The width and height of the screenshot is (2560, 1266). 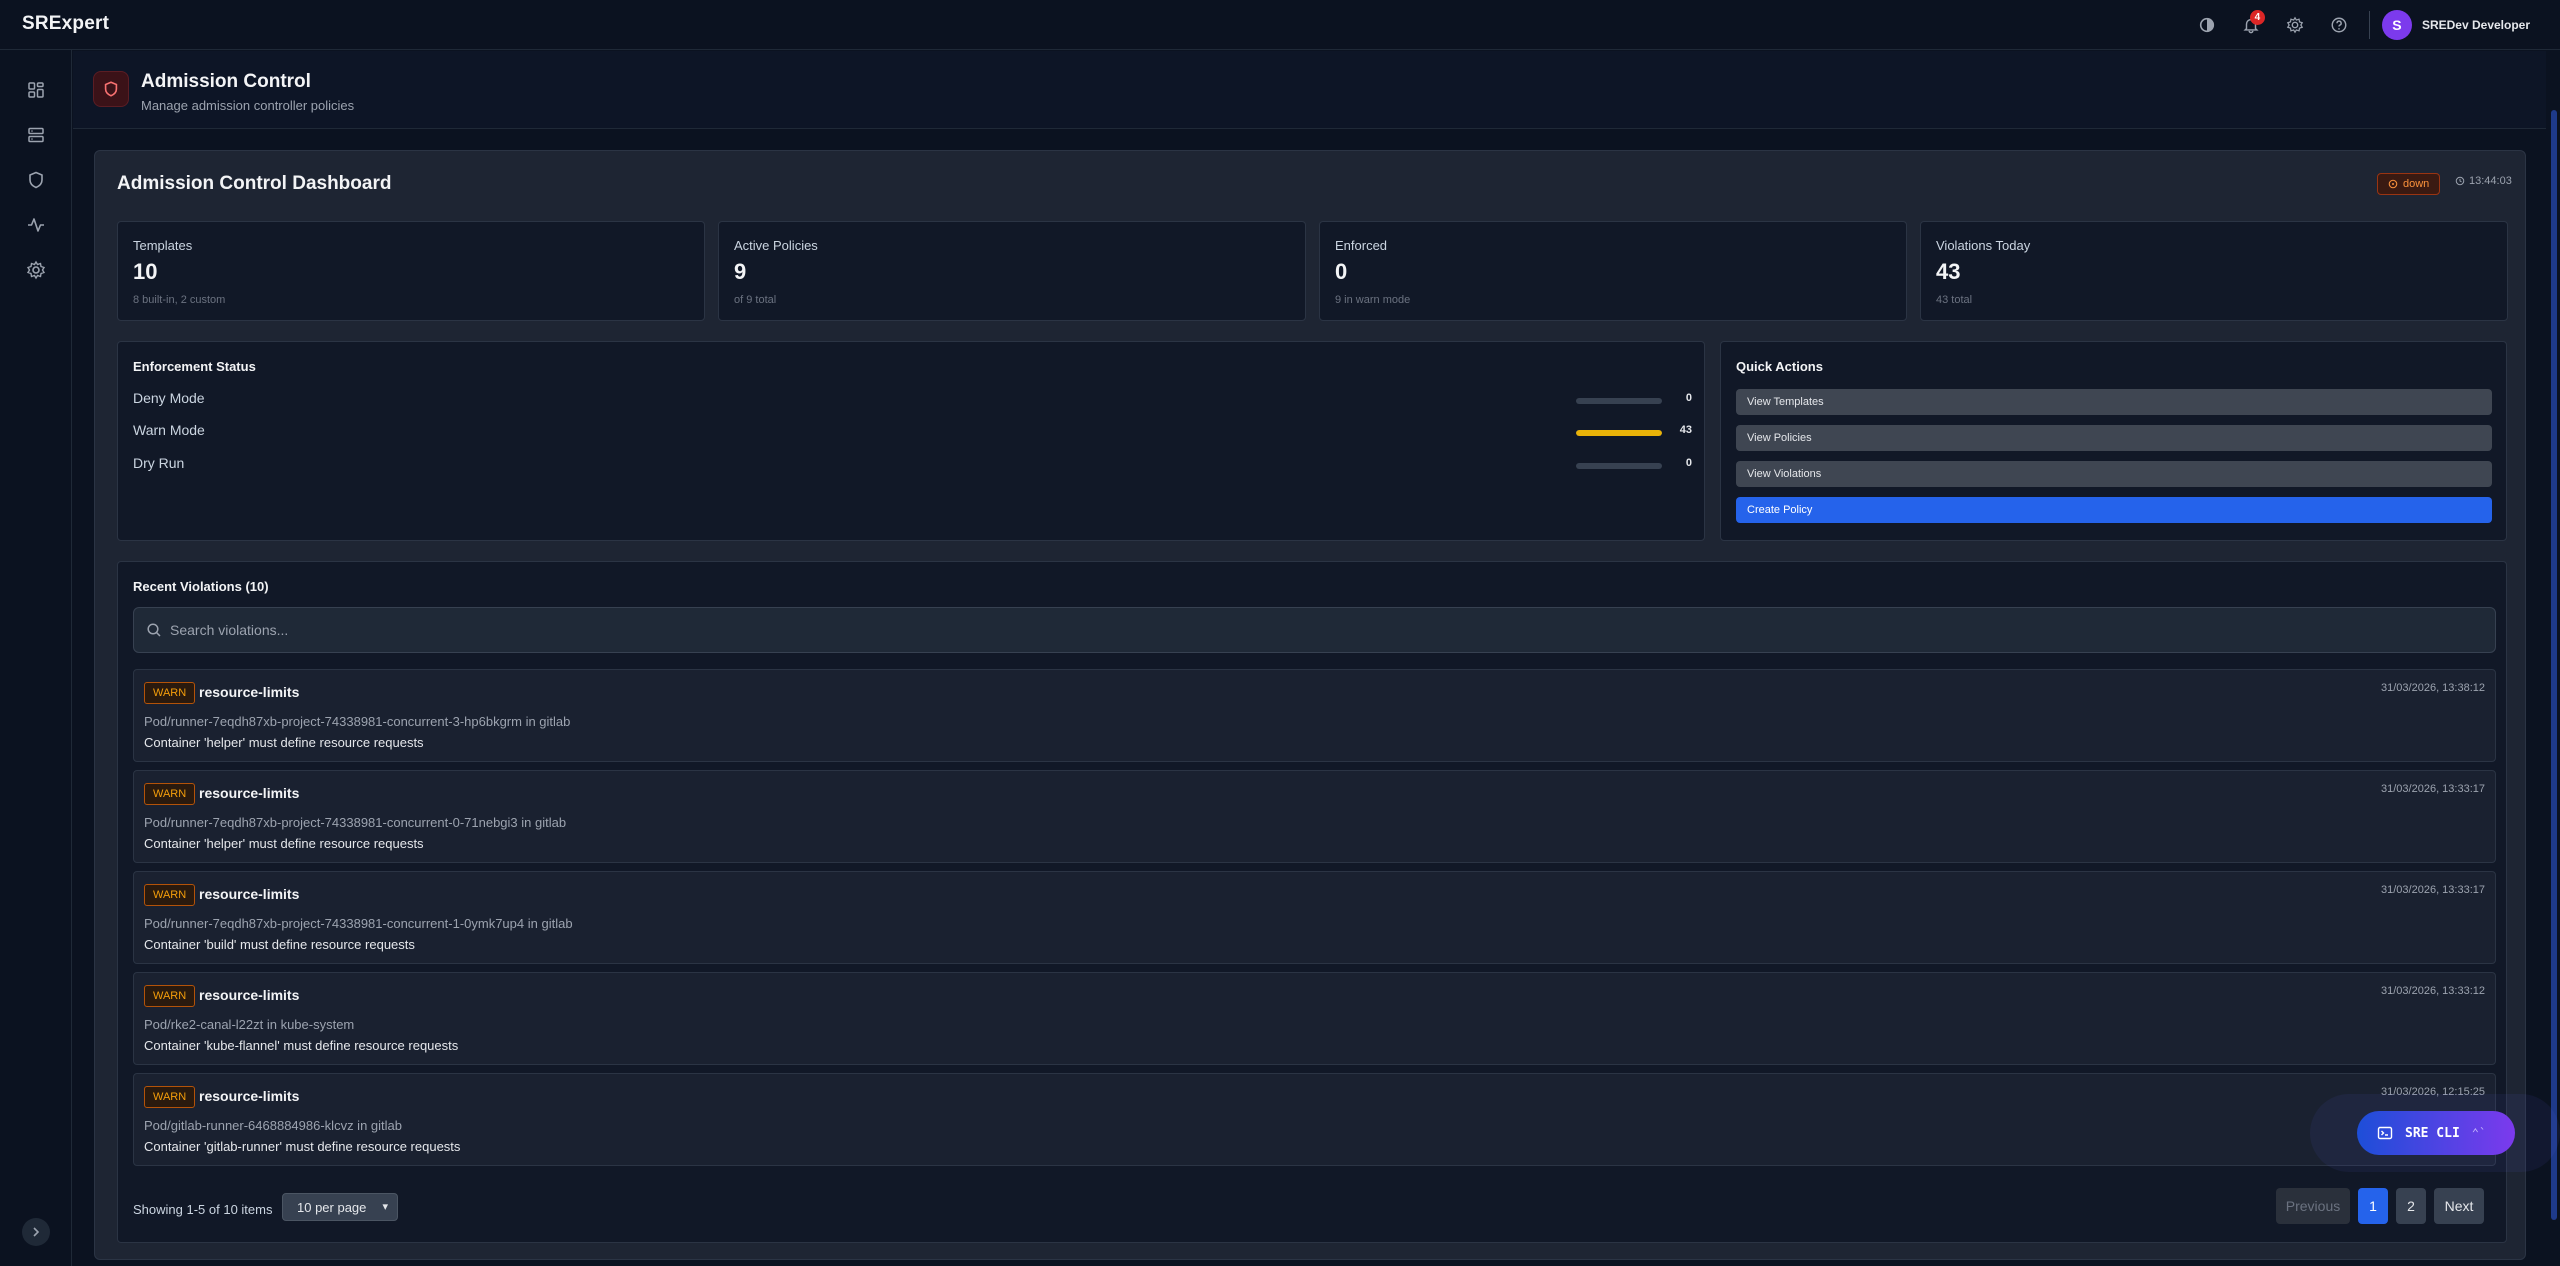 I want to click on per-page-value: 10 per page, so click(x=332, y=1207).